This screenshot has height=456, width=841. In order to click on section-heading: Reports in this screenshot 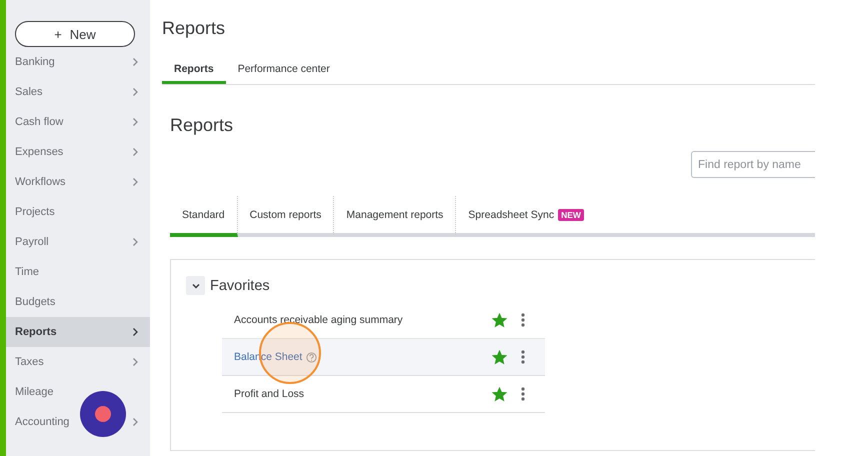, I will do `click(201, 125)`.